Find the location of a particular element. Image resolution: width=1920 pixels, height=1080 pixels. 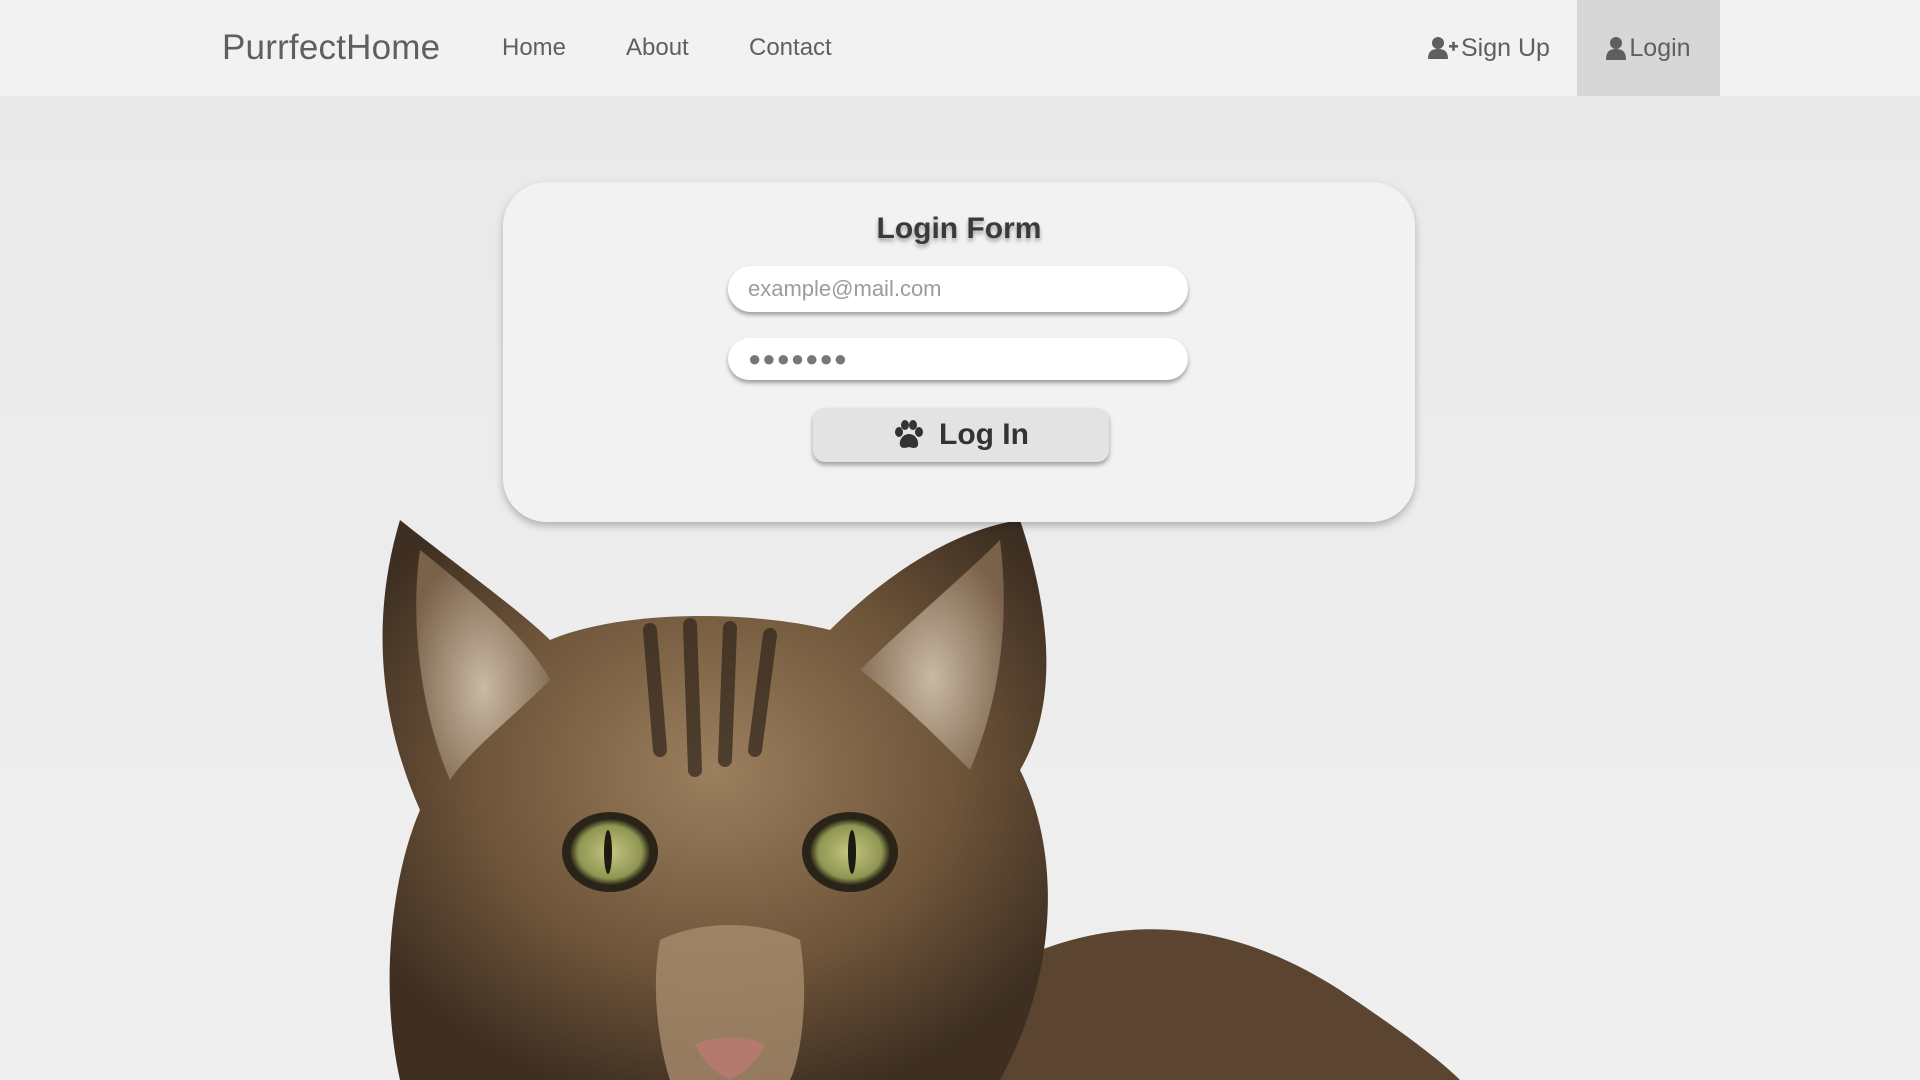

user-icon is located at coordinates (1616, 48).